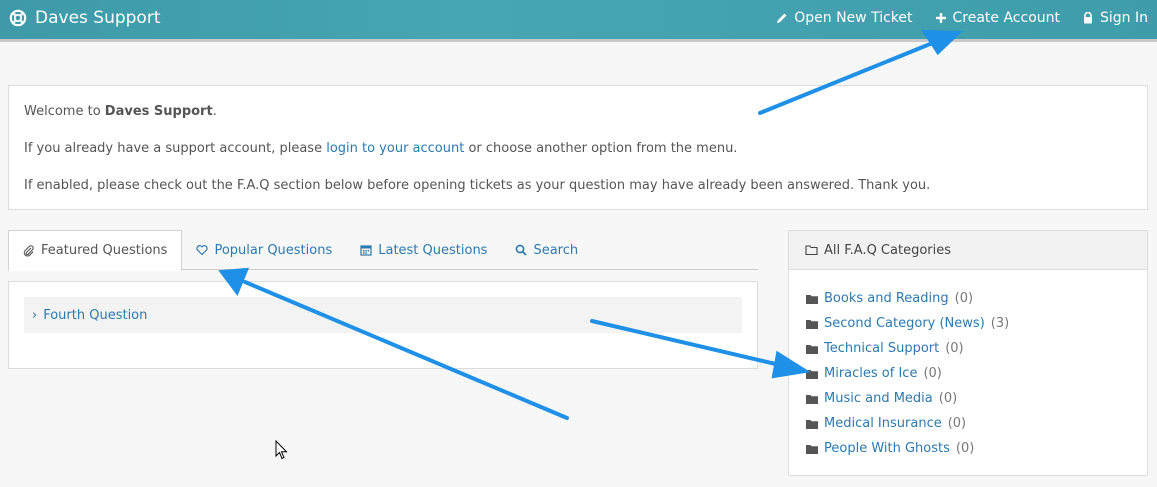 This screenshot has width=1157, height=487. What do you see at coordinates (366, 250) in the screenshot?
I see `calendar-icon` at bounding box center [366, 250].